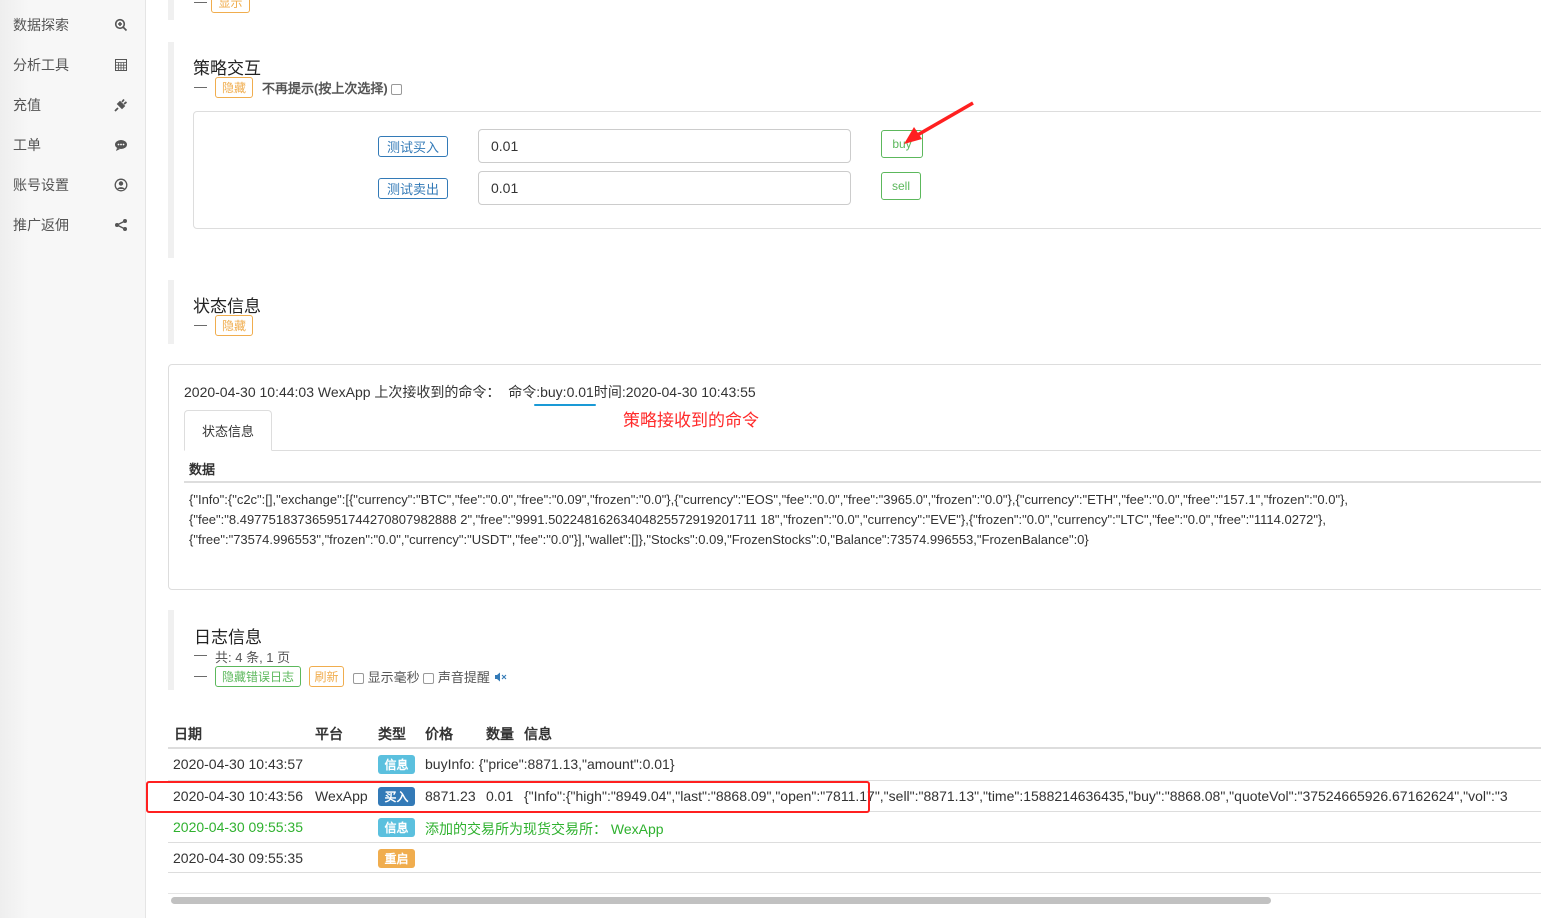 Image resolution: width=1541 pixels, height=918 pixels. I want to click on log-title: 日志信息, so click(228, 637).